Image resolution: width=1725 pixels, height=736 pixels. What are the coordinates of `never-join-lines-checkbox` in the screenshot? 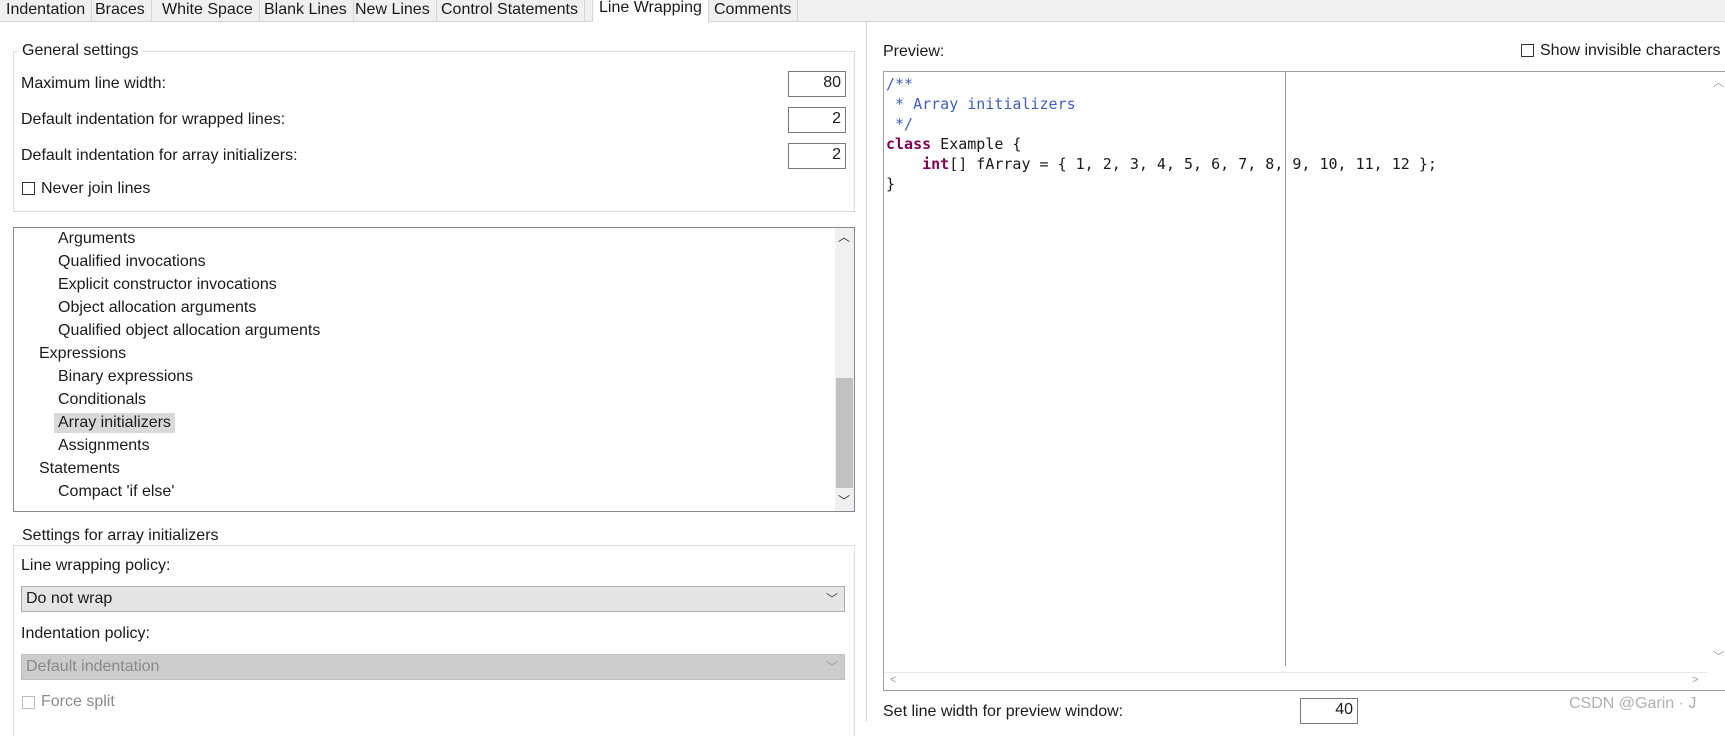 It's located at (28, 188).